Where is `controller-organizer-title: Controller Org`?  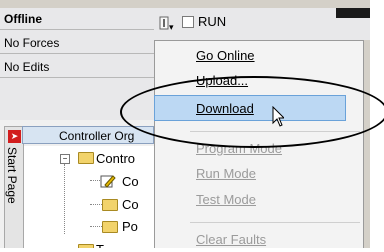
controller-organizer-title: Controller Org is located at coordinates (97, 136).